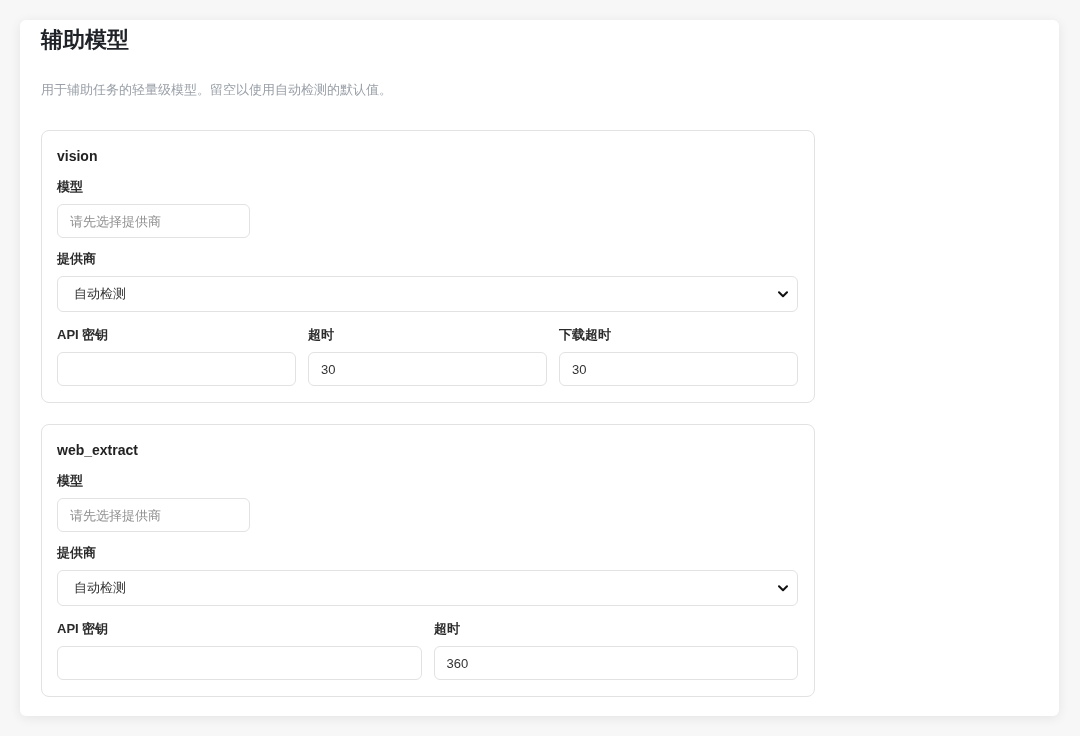 The width and height of the screenshot is (1080, 736). Describe the element at coordinates (85, 40) in the screenshot. I see `section-title: 辅助模型` at that location.